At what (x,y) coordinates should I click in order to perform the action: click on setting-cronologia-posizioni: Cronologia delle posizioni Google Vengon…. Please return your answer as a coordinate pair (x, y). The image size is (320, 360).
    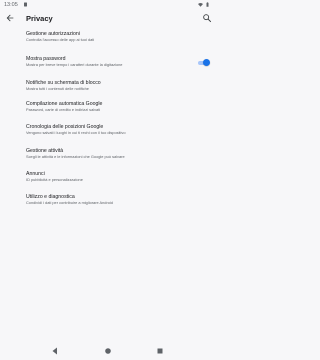
    Looking at the image, I should click on (121, 129).